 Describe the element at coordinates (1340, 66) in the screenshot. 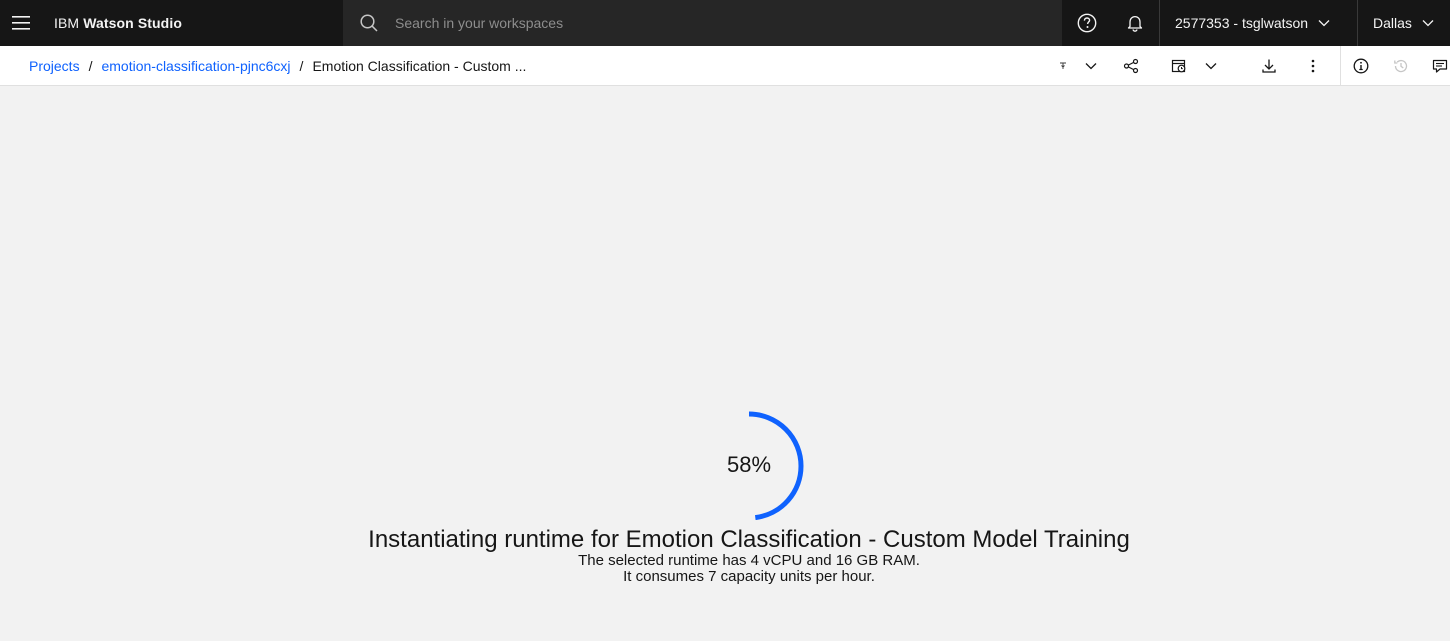

I see `toolbar-divider` at that location.